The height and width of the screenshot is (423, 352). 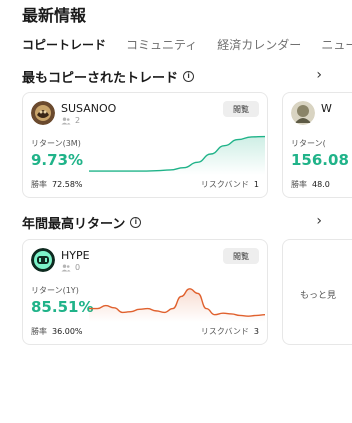 I want to click on section-header-most-copied: 最もコピーされたトレード i ›, so click(x=172, y=76).